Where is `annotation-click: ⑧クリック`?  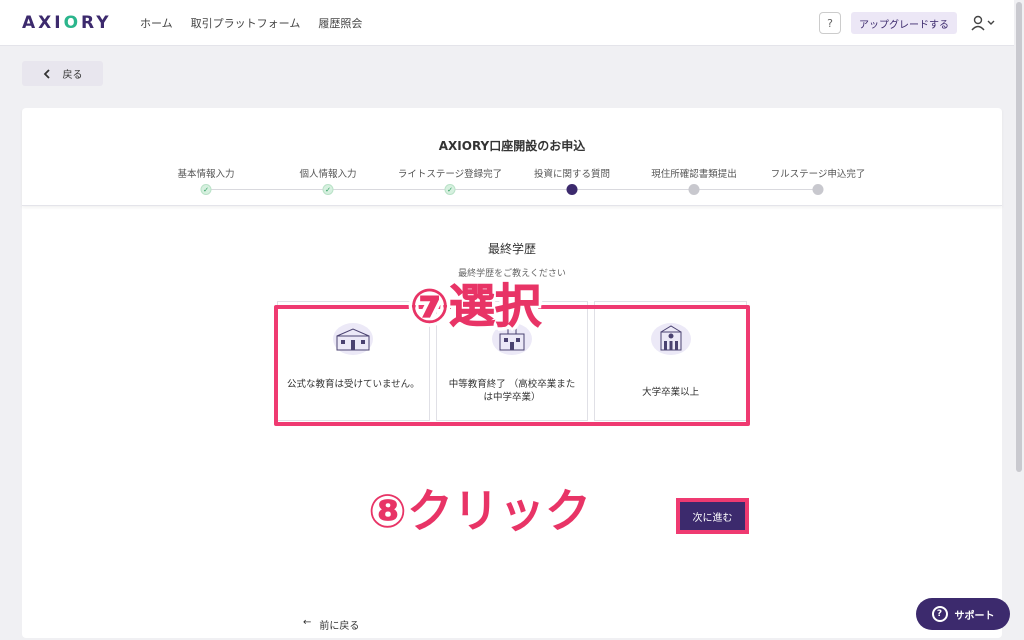
annotation-click: ⑧クリック is located at coordinates (479, 511).